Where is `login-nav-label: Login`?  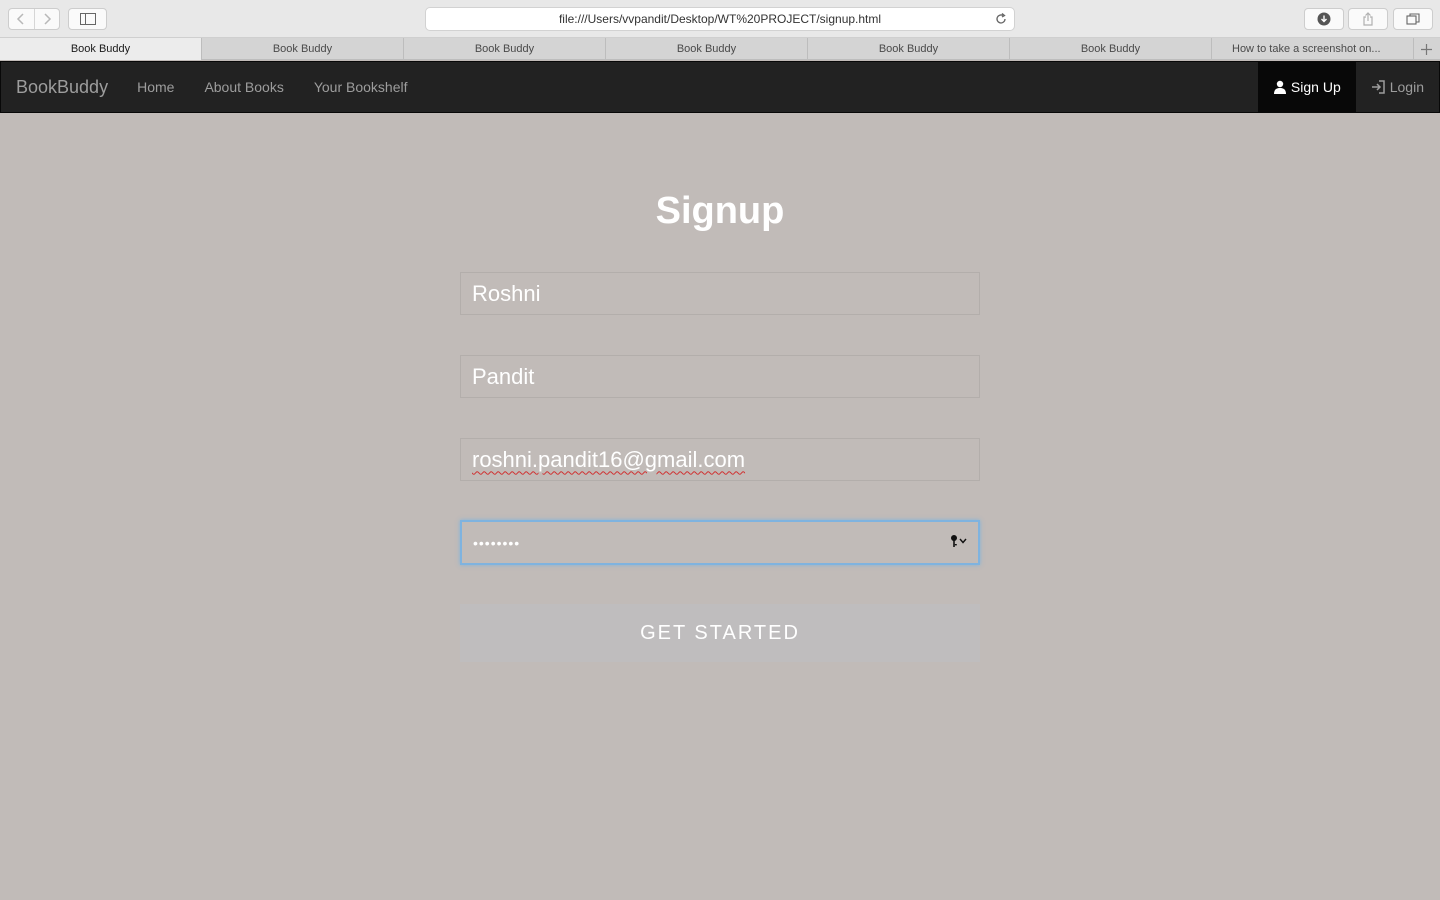
login-nav-label: Login is located at coordinates (1406, 87).